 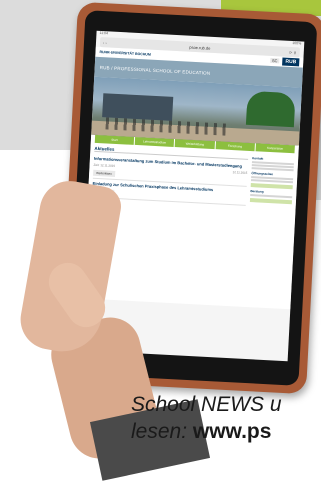 I want to click on caption: School NEWS u lesen: www.ps, so click(x=226, y=418).